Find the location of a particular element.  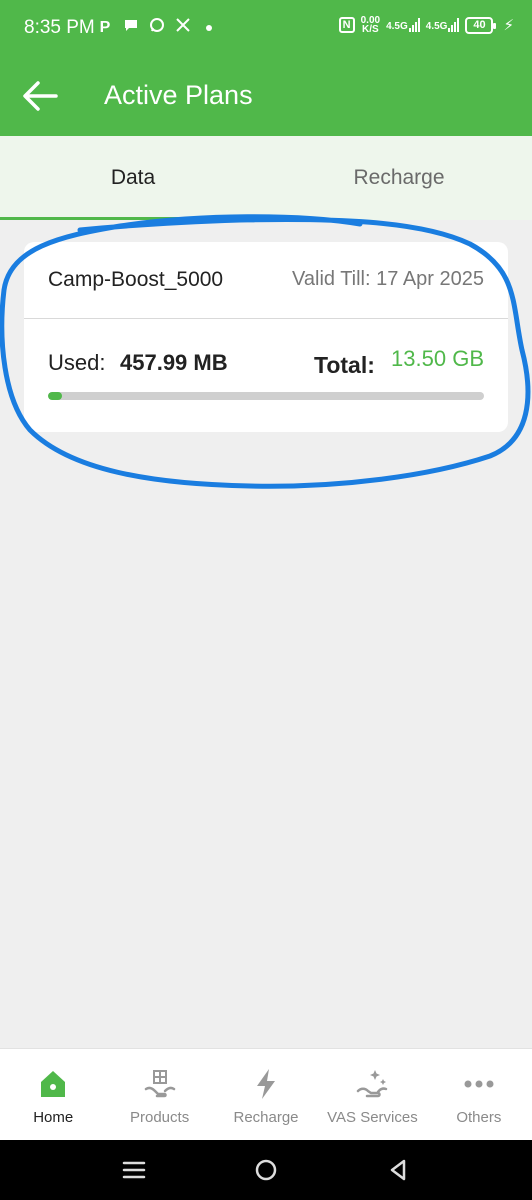

x-icon is located at coordinates (183, 27).